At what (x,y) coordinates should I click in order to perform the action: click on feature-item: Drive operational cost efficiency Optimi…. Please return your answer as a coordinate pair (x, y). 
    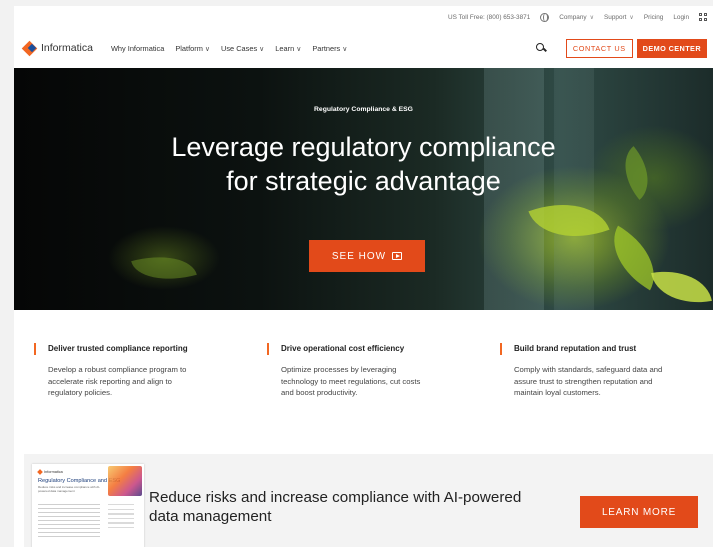
    Looking at the image, I should click on (367, 371).